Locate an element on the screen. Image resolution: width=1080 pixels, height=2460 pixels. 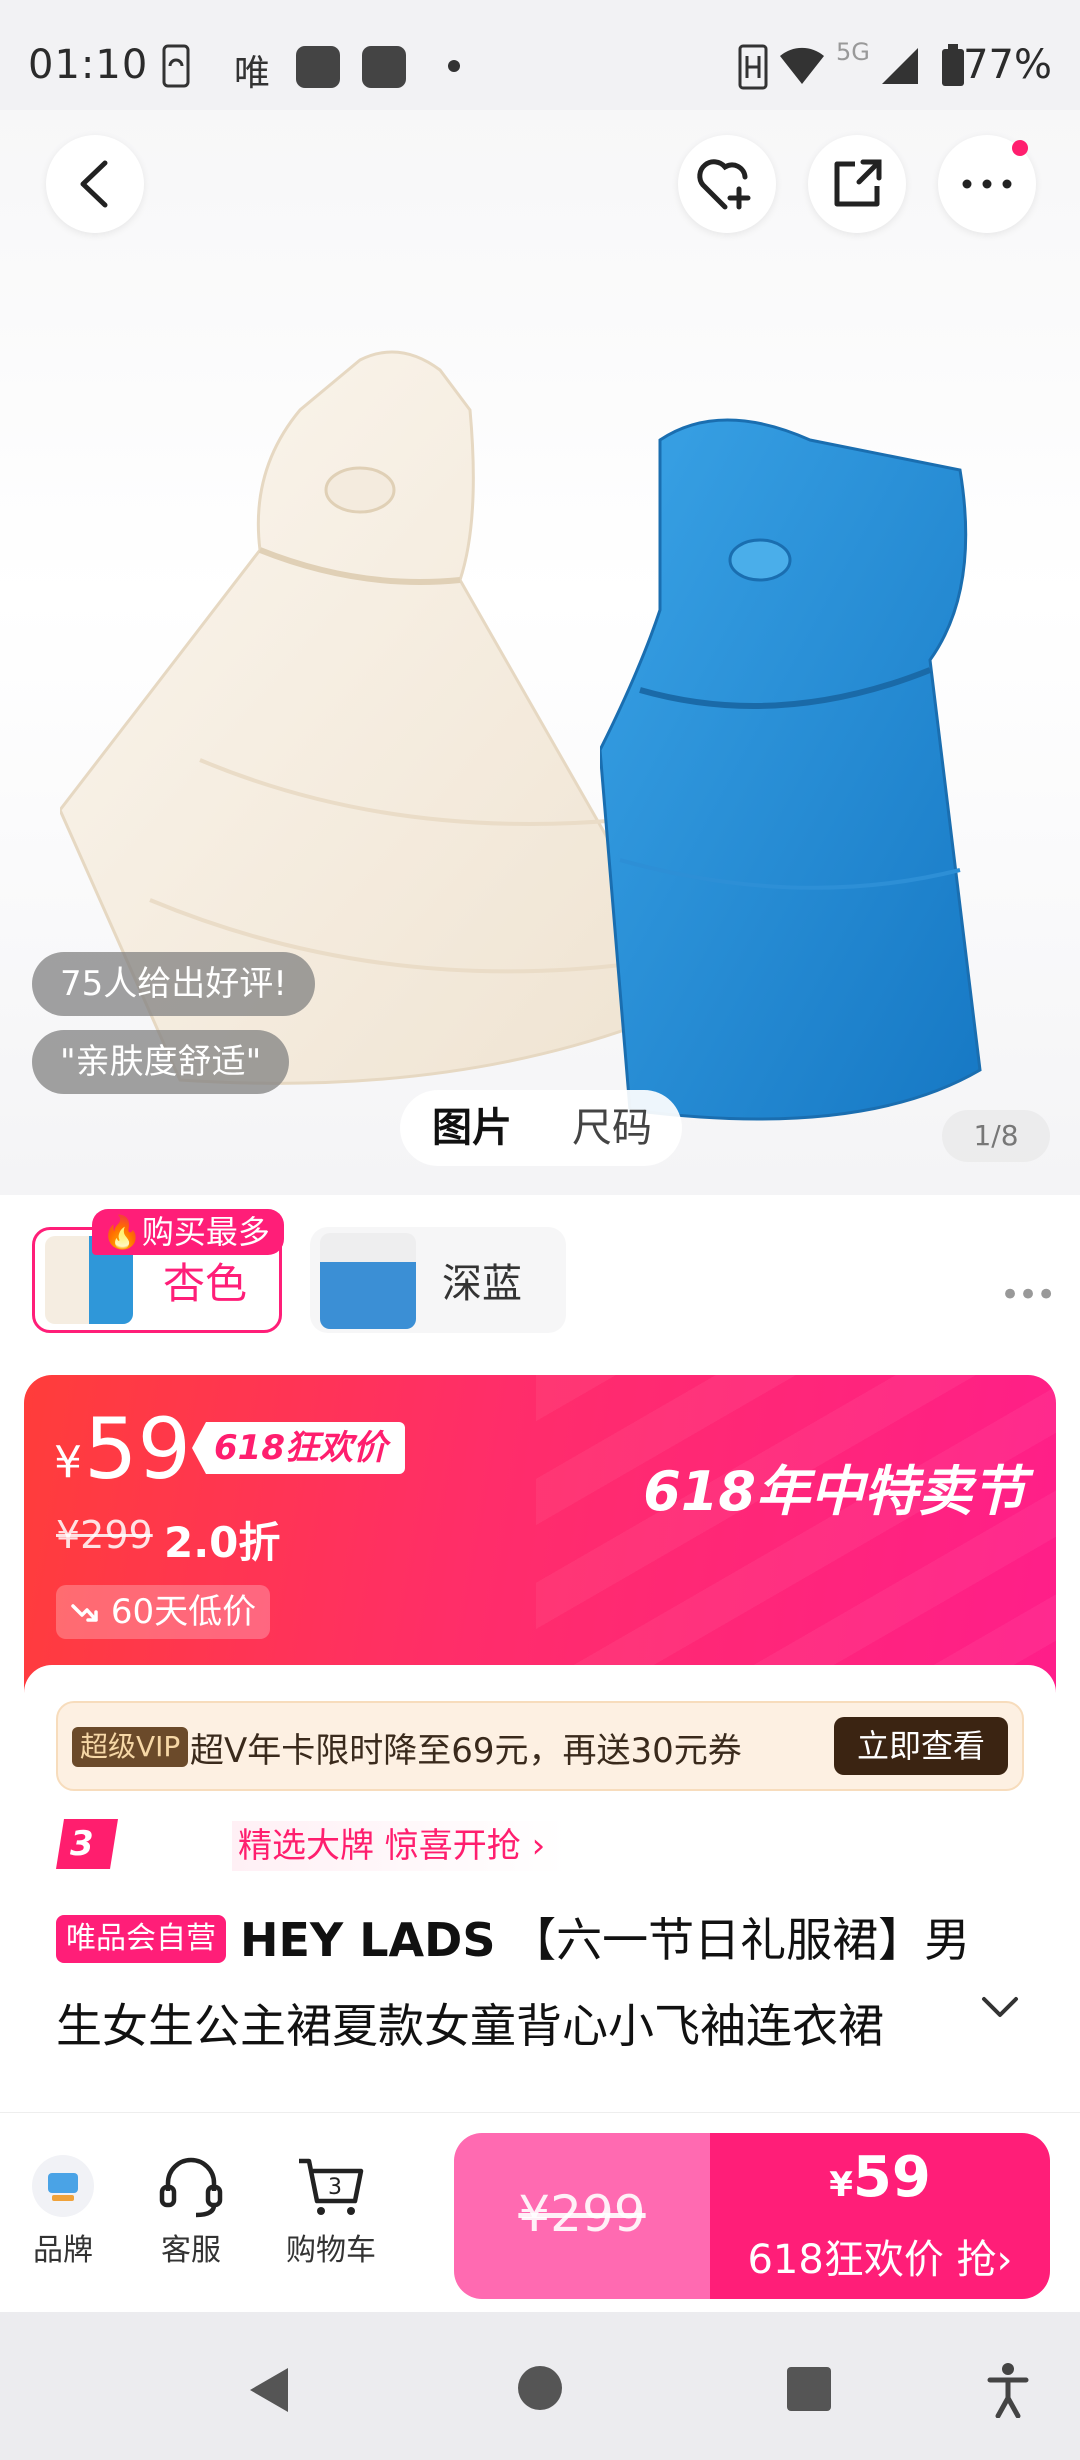
vip-tag: 超级VIP is located at coordinates (130, 1747).